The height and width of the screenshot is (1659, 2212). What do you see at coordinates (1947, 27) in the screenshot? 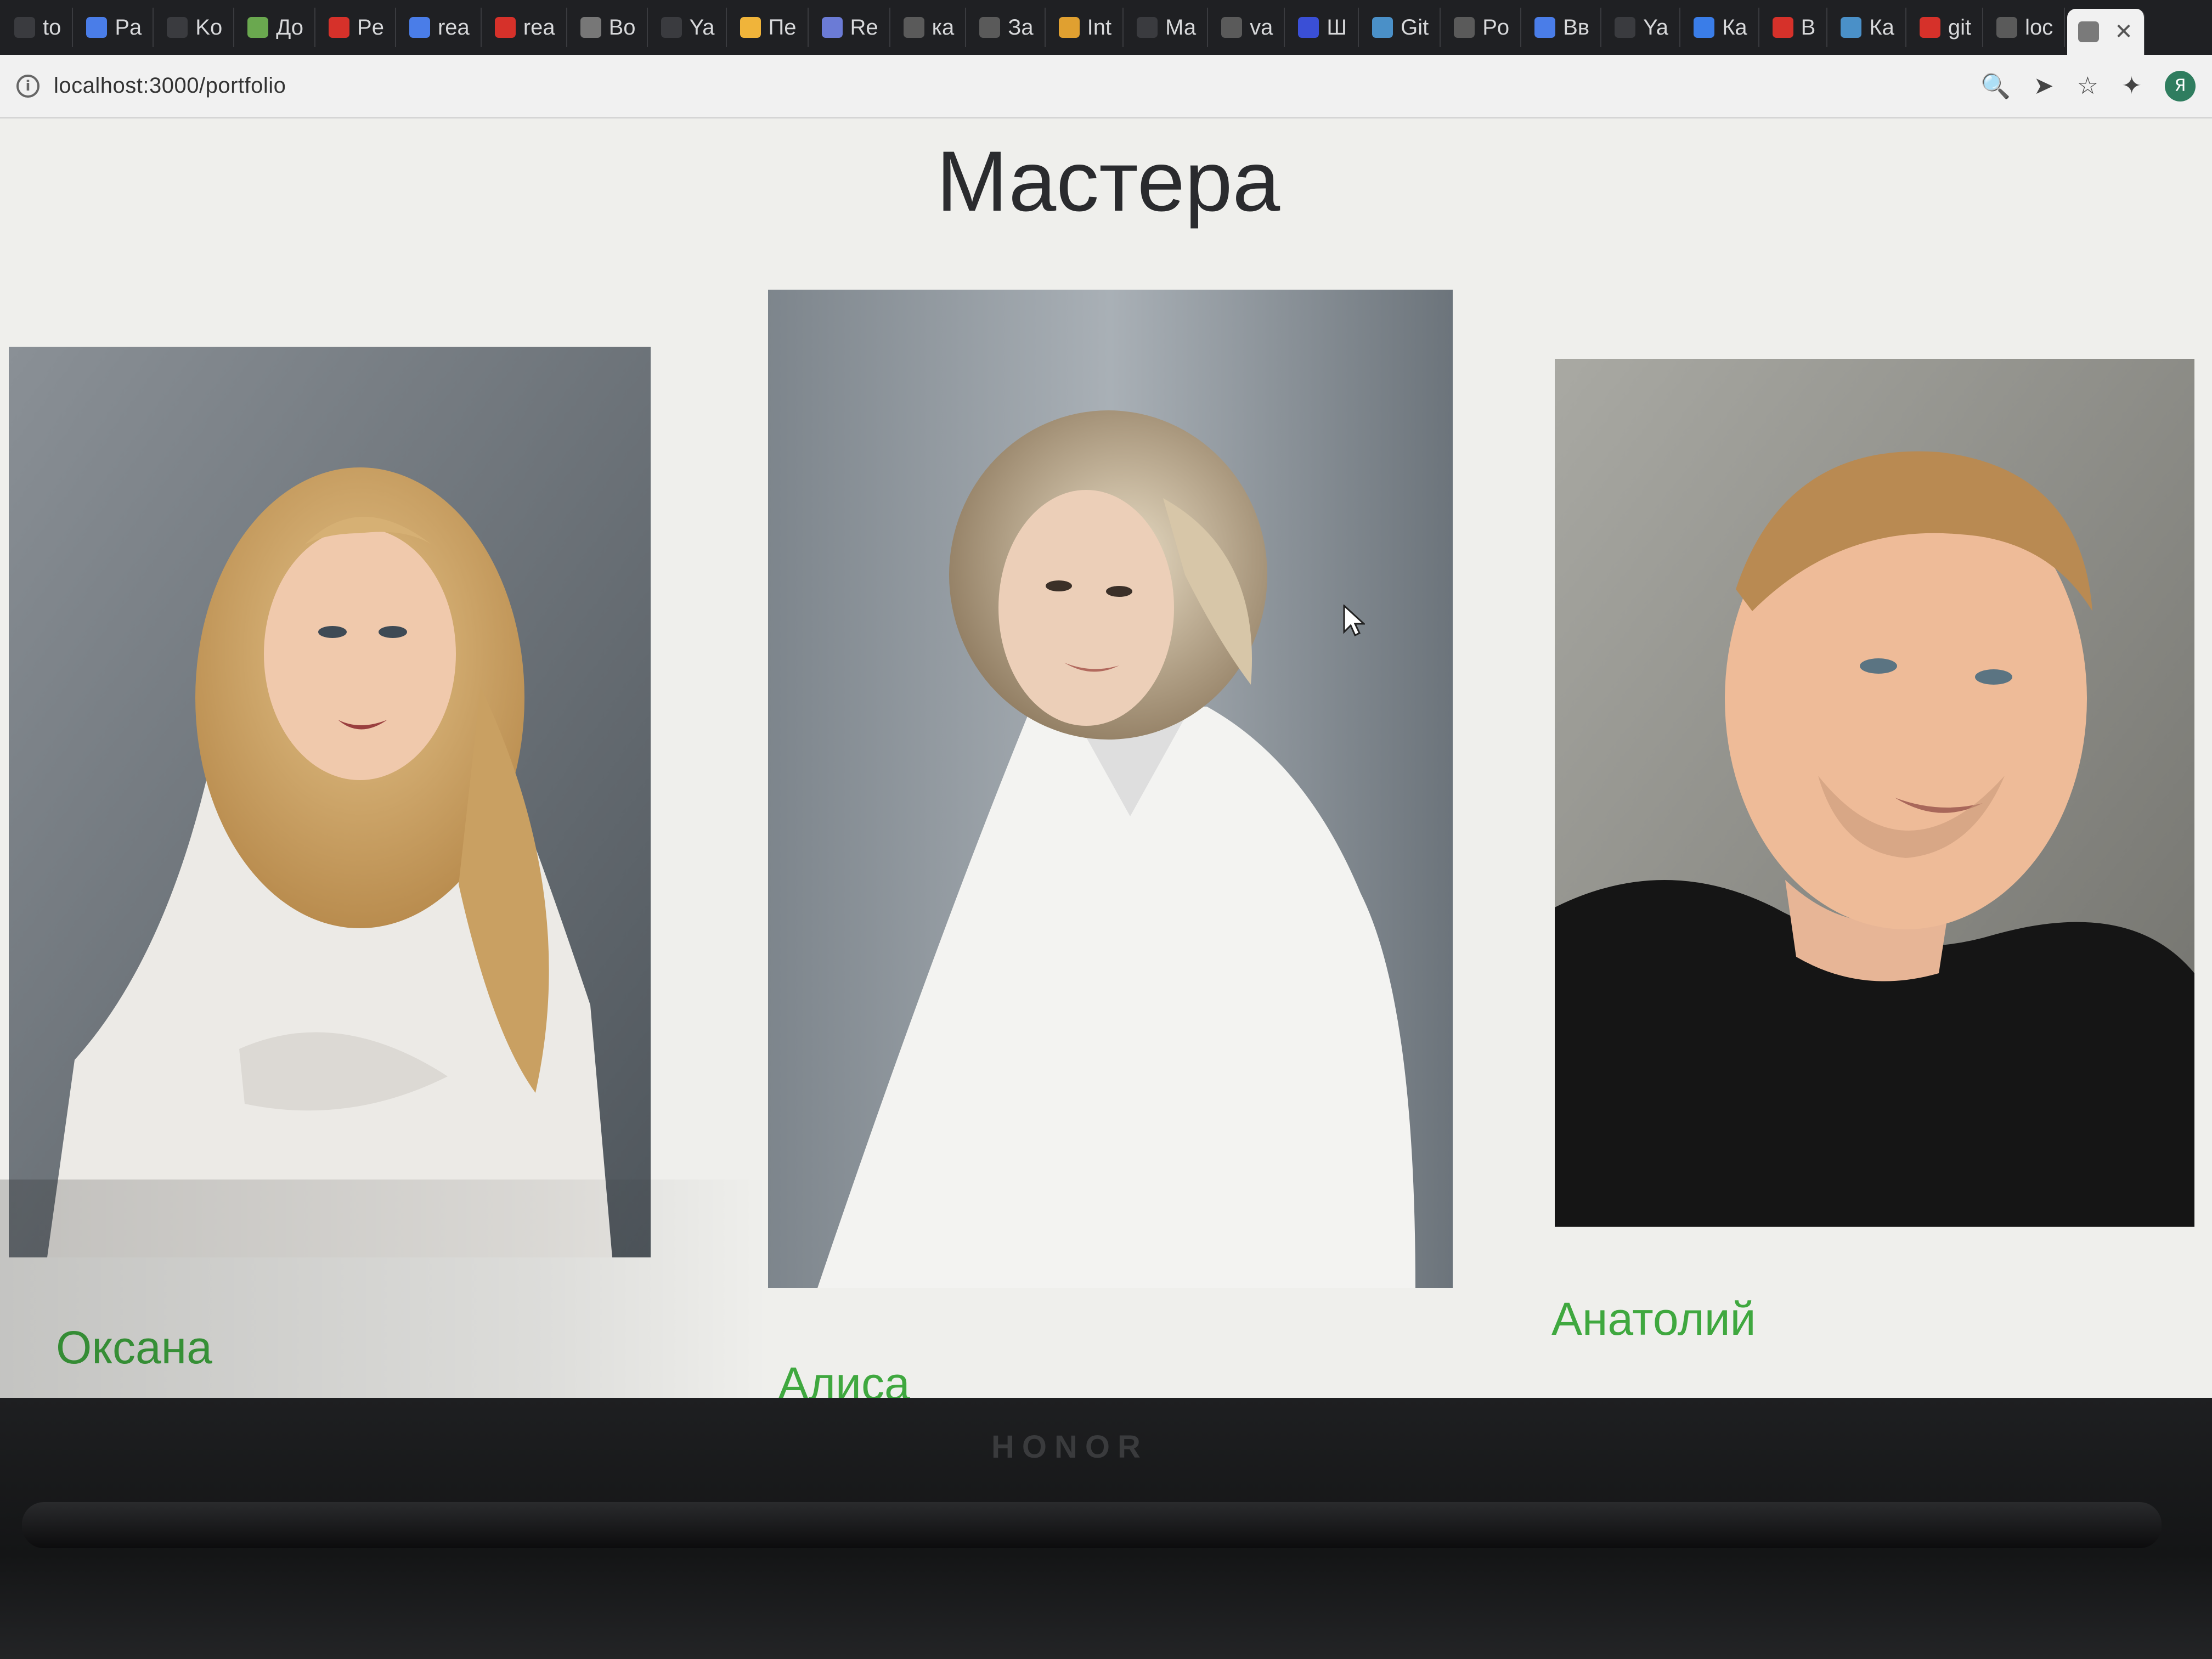
I see `browser-tab: git` at bounding box center [1947, 27].